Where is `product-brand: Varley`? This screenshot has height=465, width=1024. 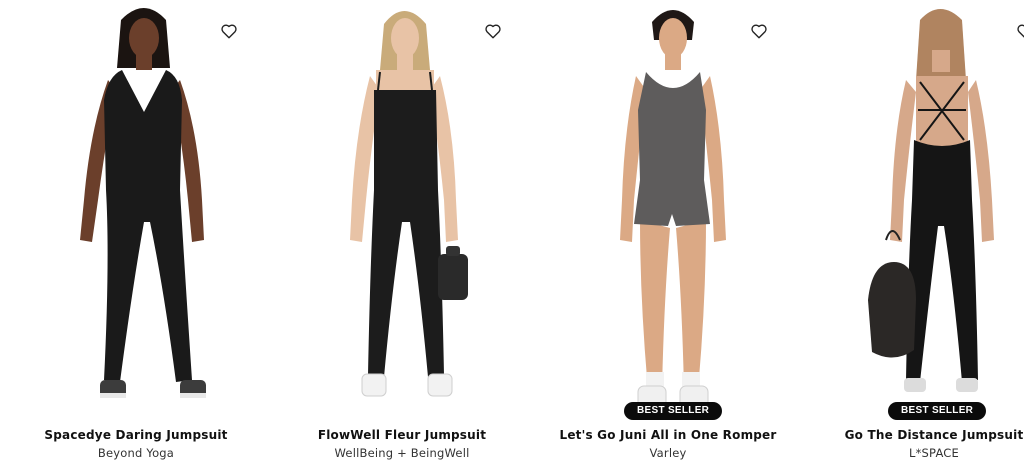
product-brand: Varley is located at coordinates (668, 453).